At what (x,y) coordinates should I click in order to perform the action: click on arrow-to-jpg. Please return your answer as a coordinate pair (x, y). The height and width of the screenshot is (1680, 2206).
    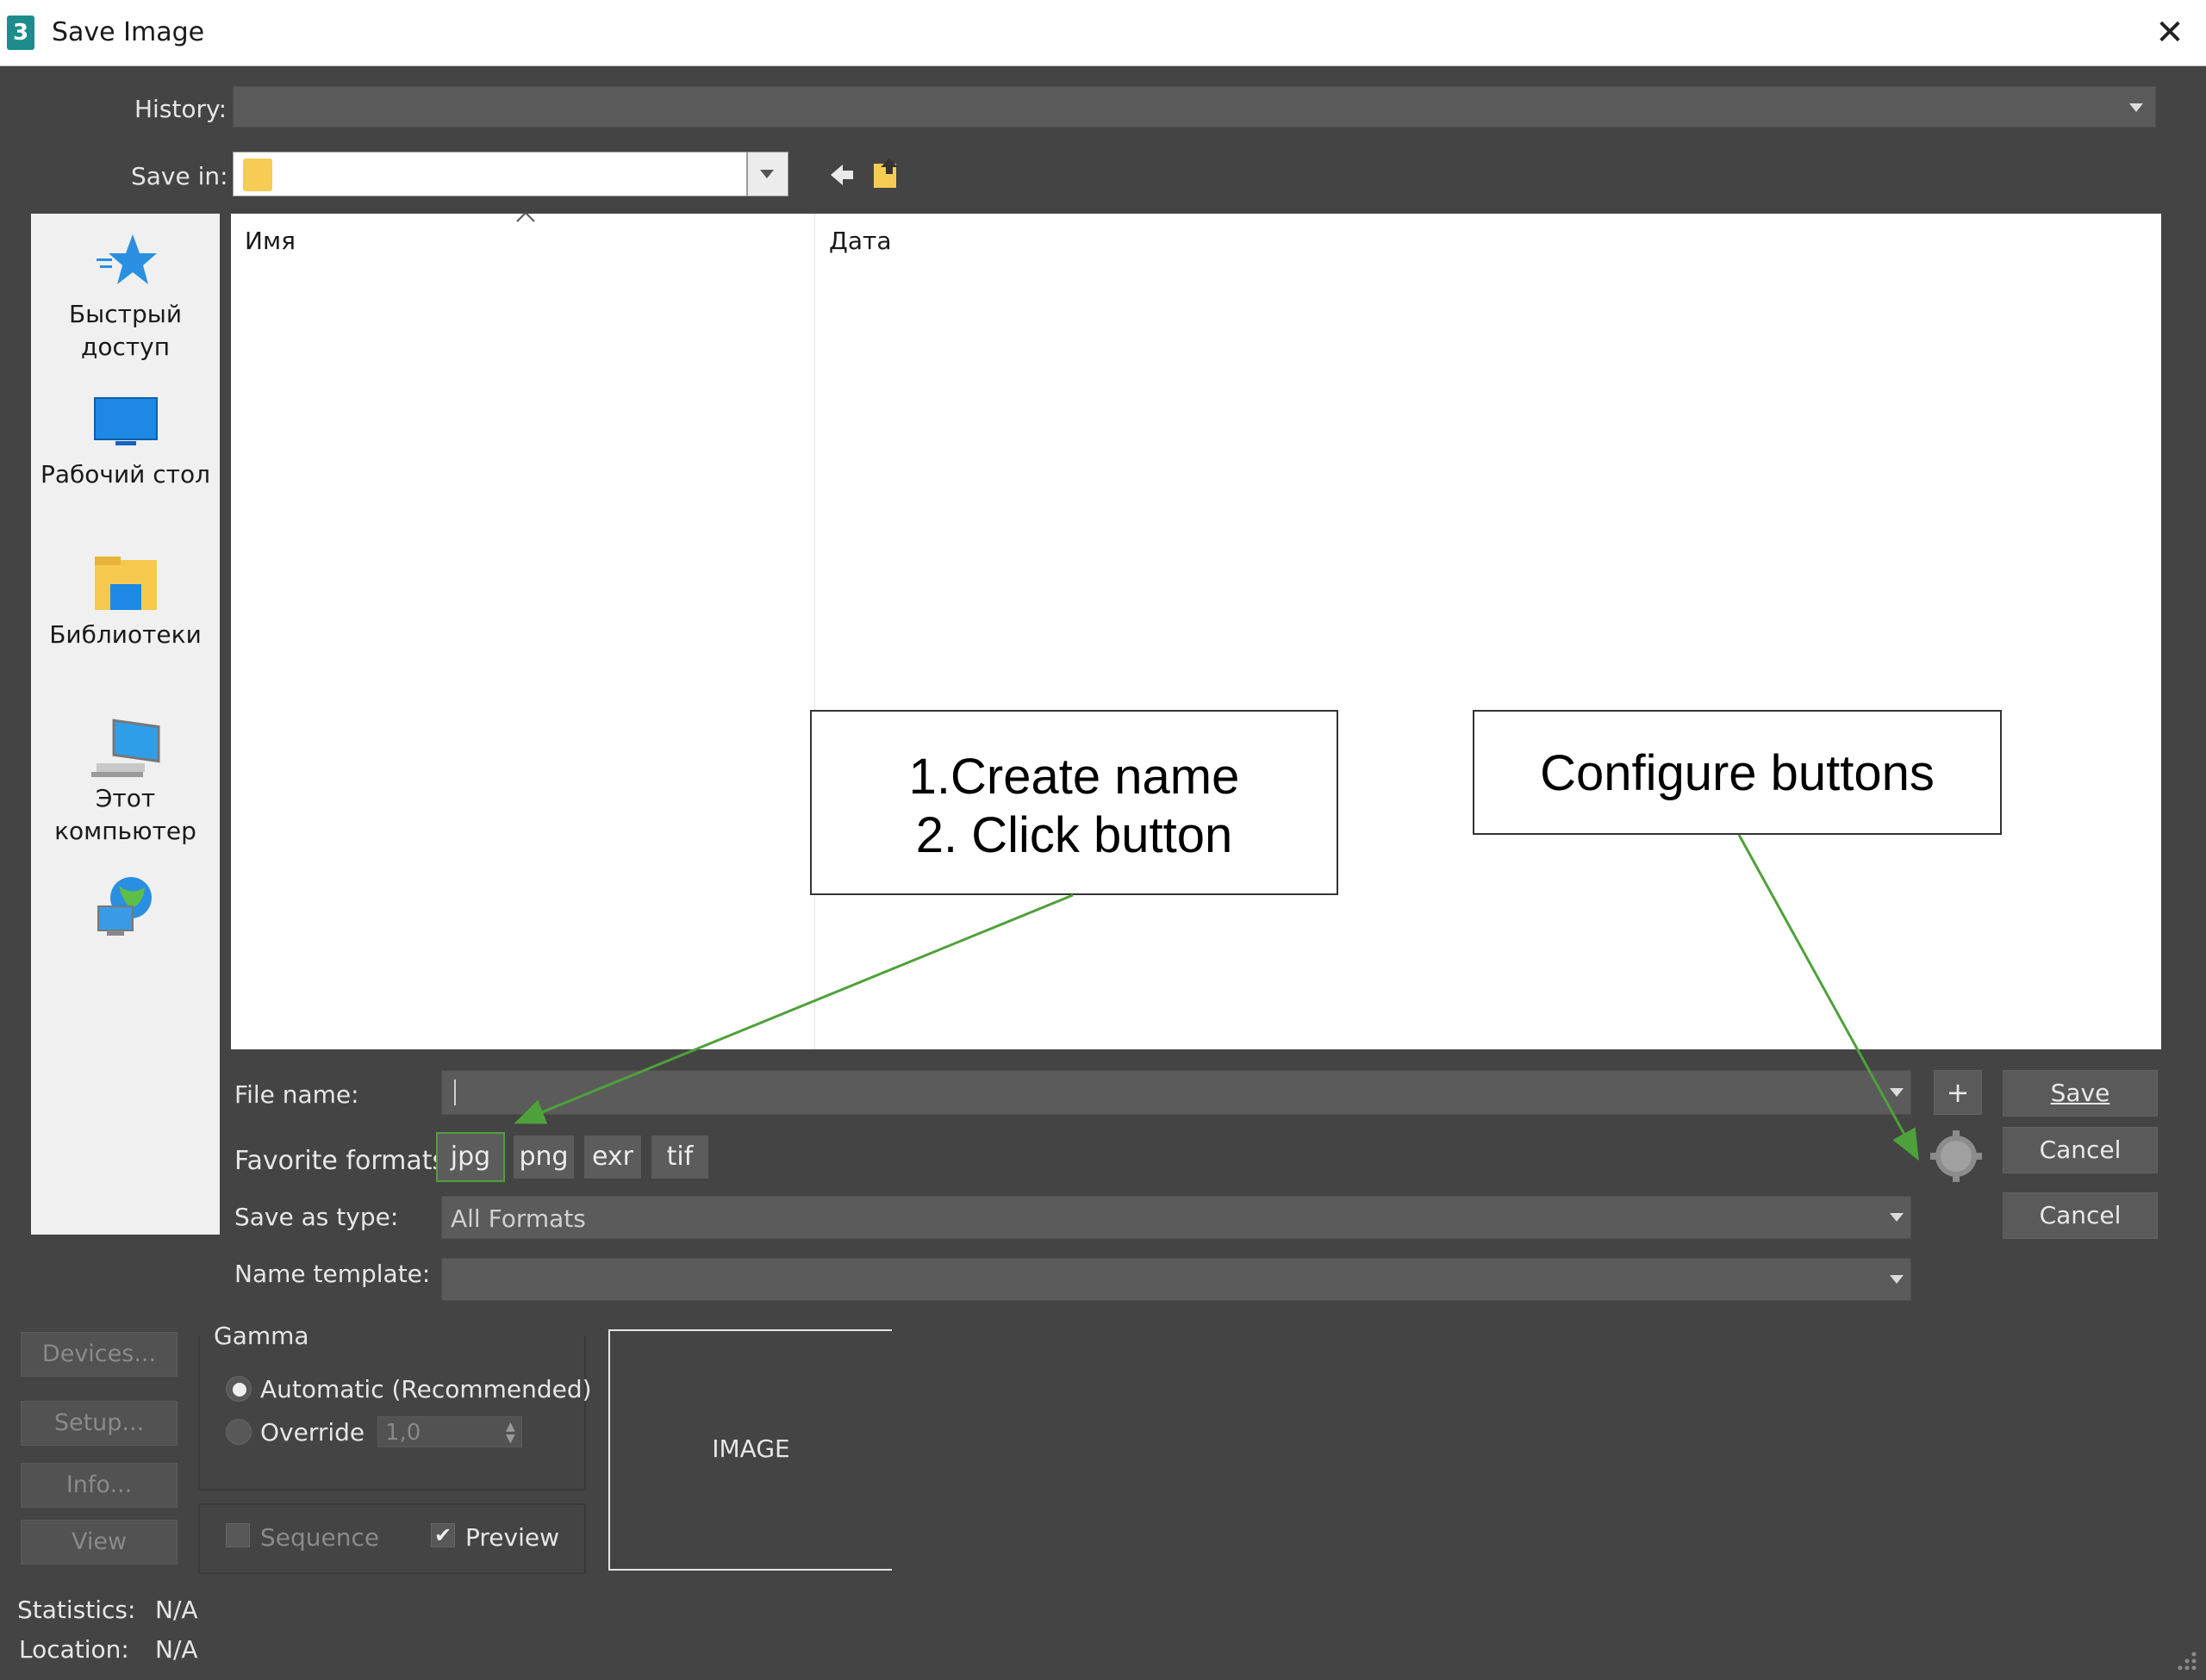
    Looking at the image, I should click on (794, 1009).